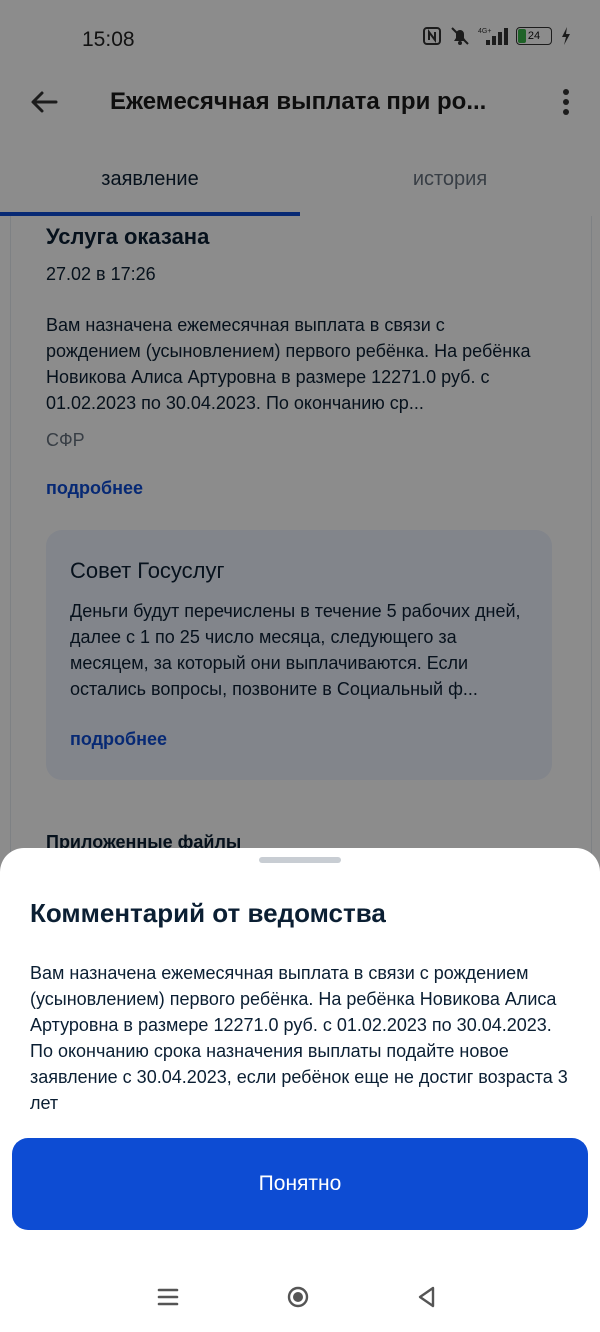 The height and width of the screenshot is (1332, 600). What do you see at coordinates (300, 1184) in the screenshot?
I see `ok-button: Понятно` at bounding box center [300, 1184].